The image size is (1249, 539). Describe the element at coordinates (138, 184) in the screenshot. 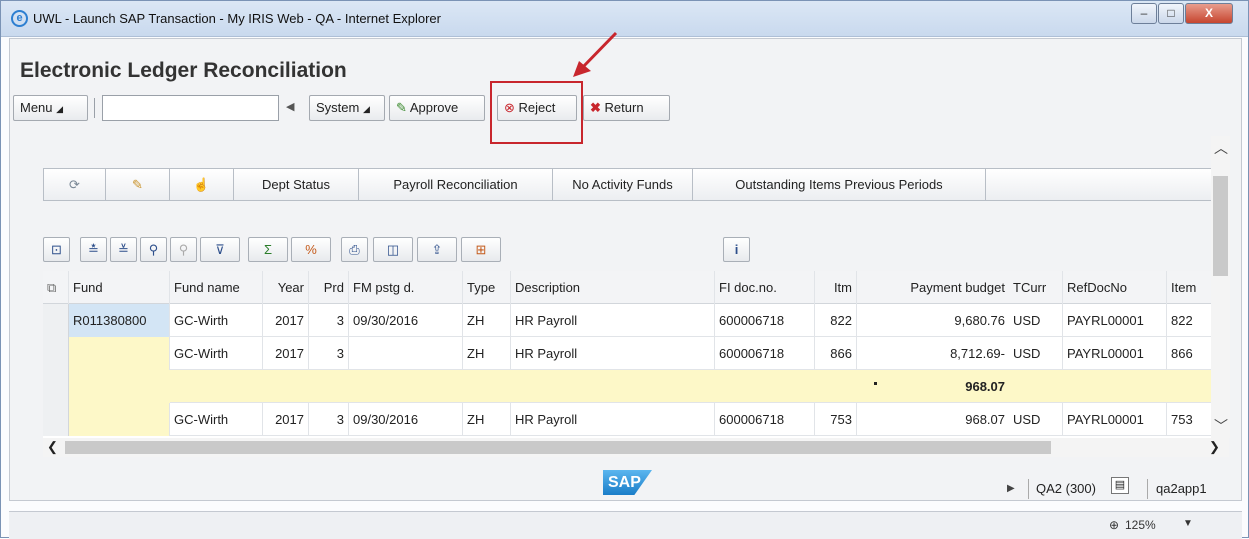

I see `edit-icon: ✎` at that location.